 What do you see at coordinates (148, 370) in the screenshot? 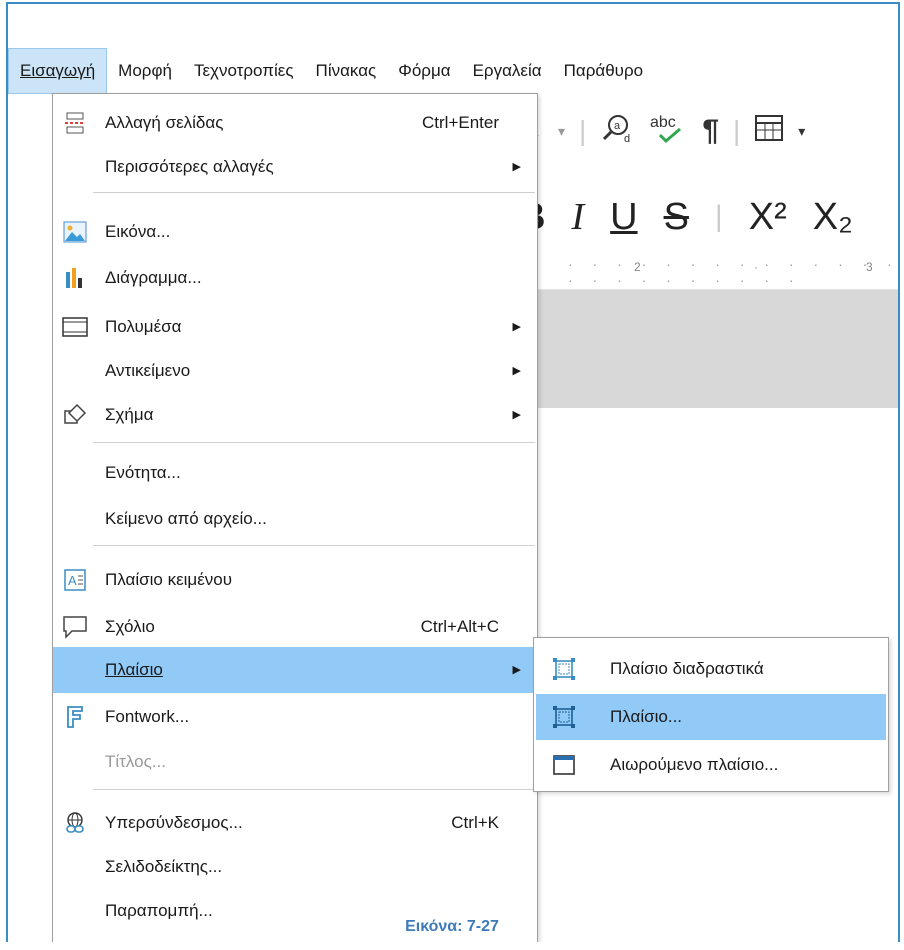
I see `menu-item-label: Αντικείμενο` at bounding box center [148, 370].